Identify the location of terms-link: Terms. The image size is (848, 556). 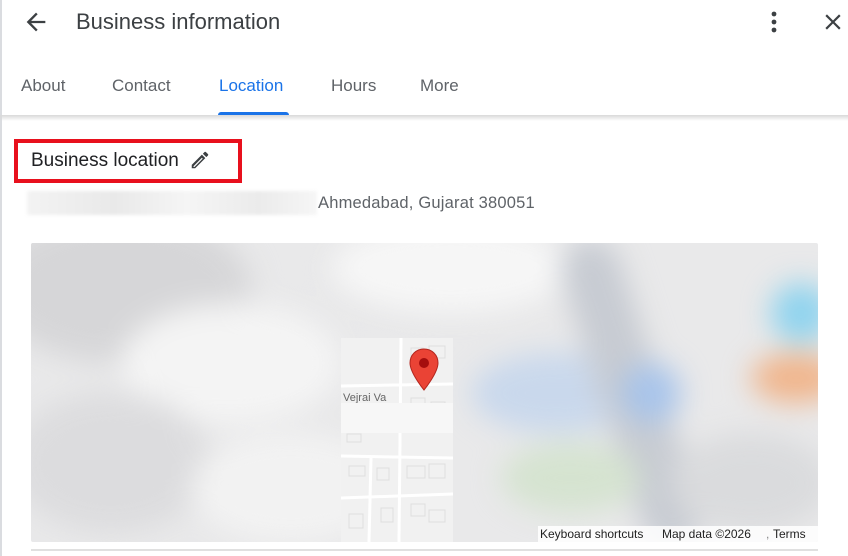
(789, 534).